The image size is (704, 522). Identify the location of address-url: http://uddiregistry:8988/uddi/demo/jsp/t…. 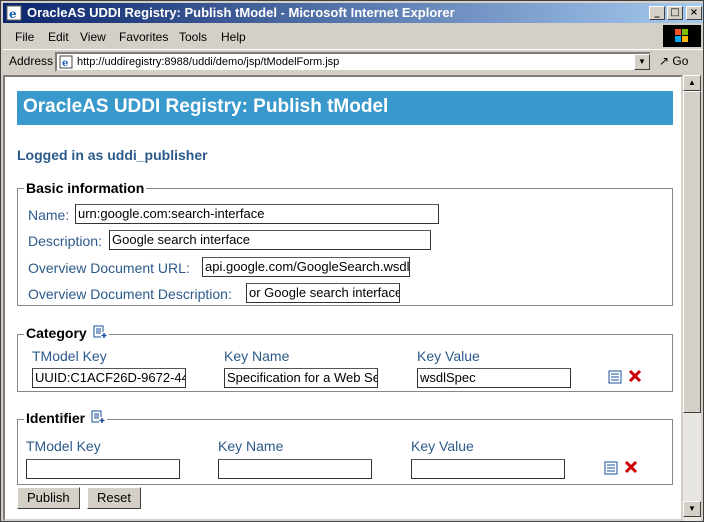
(208, 62).